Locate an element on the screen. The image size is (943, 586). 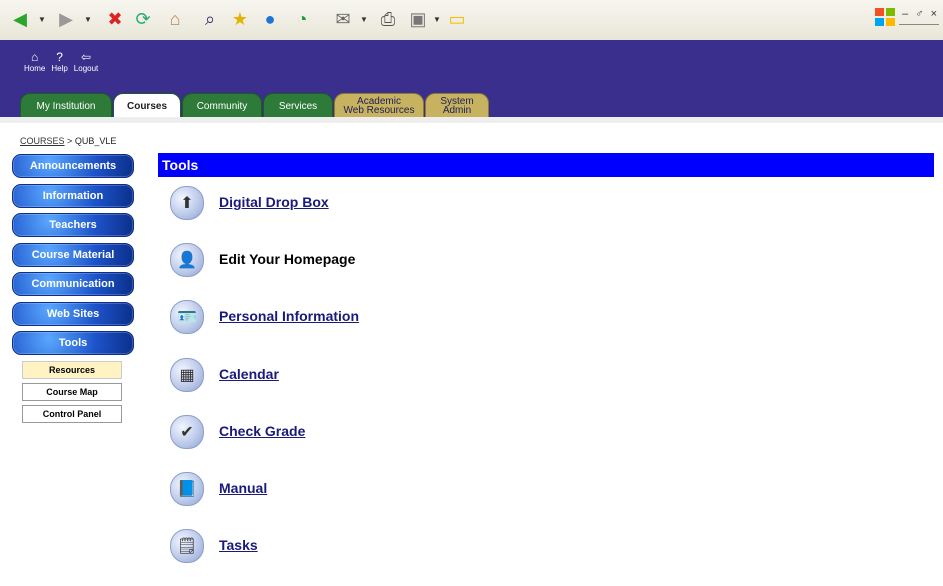
top-icons: ⌂ Home ? Help ⇦ Logout is located at coordinates (61, 61).